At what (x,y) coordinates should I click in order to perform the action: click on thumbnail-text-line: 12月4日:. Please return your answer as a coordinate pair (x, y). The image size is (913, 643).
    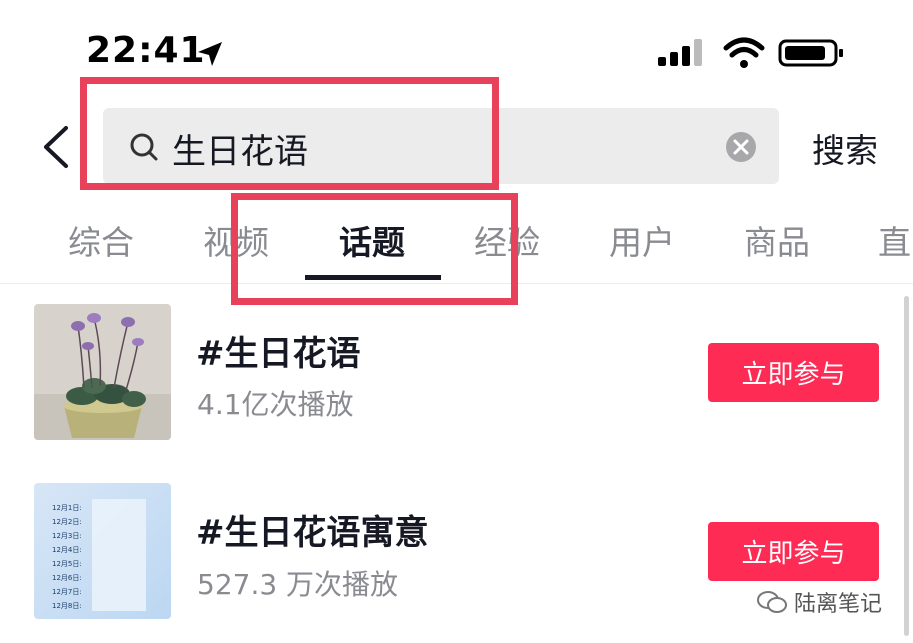
    Looking at the image, I should click on (67, 550).